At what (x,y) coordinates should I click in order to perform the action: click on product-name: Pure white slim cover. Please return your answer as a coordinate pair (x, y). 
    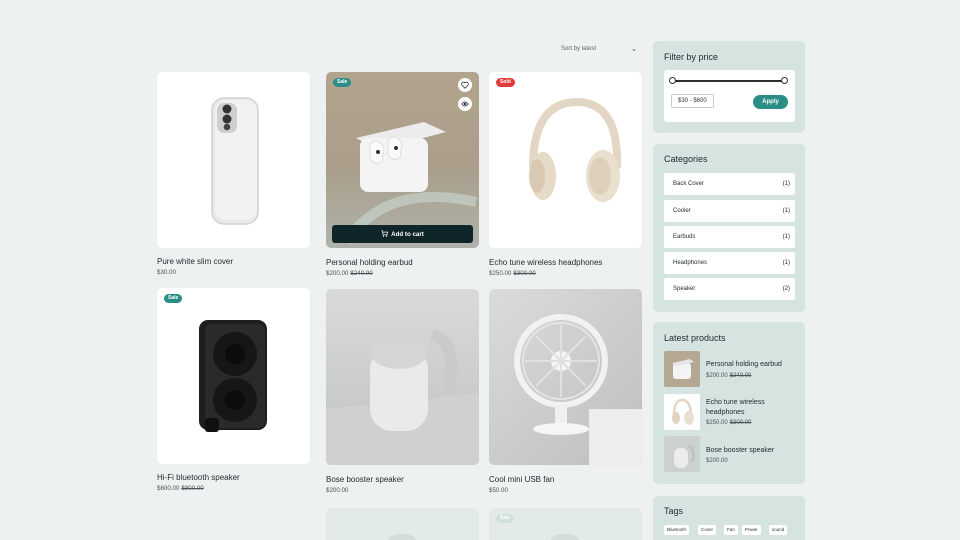
    Looking at the image, I should click on (195, 261).